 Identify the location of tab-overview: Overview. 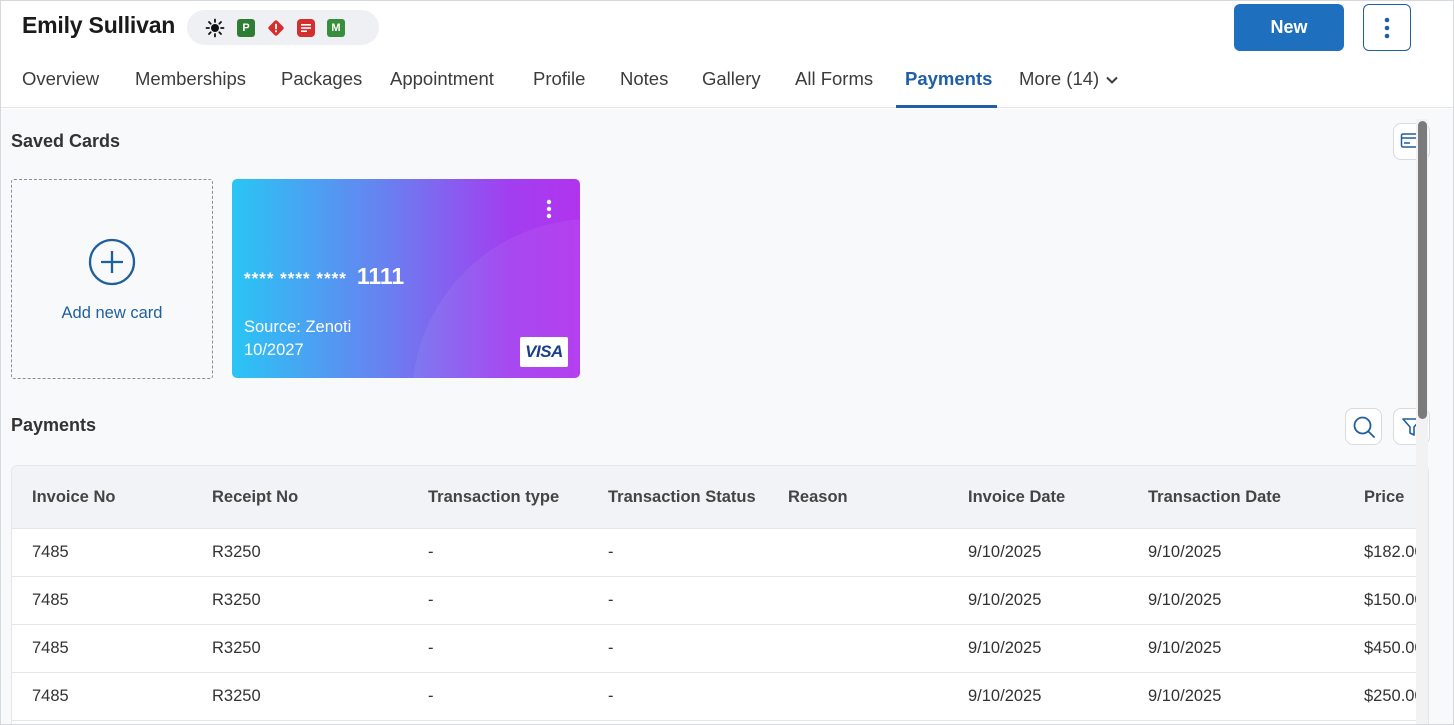
(60, 85).